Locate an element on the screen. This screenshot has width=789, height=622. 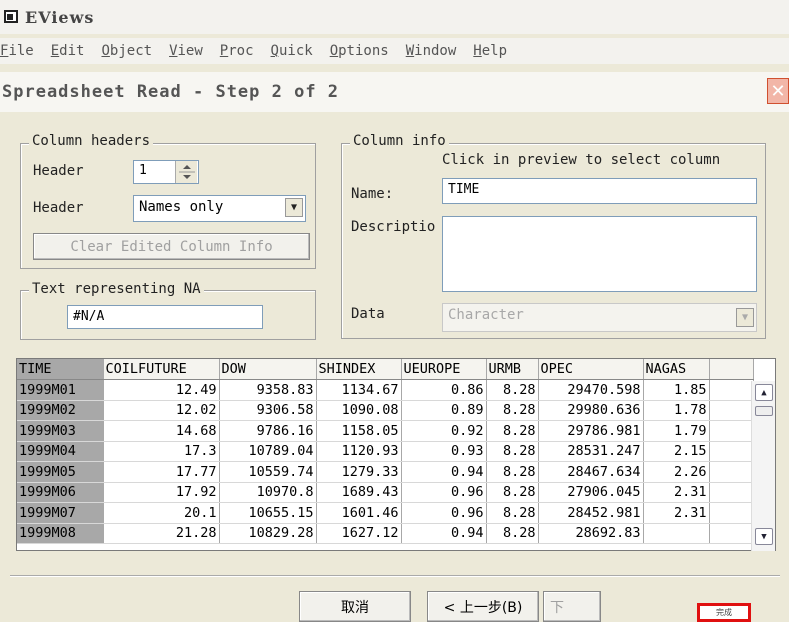
table-cell: 0.89 is located at coordinates (444, 410).